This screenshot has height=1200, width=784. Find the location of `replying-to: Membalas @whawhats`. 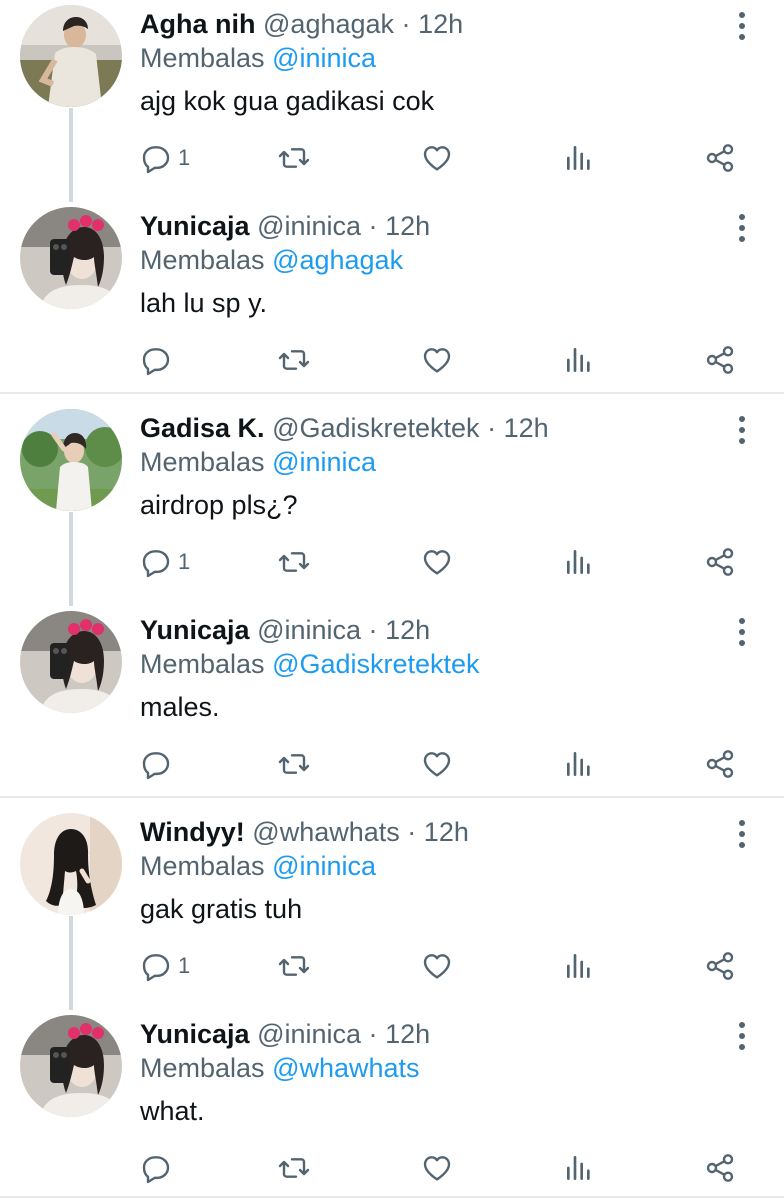

replying-to: Membalas @whawhats is located at coordinates (280, 1068).